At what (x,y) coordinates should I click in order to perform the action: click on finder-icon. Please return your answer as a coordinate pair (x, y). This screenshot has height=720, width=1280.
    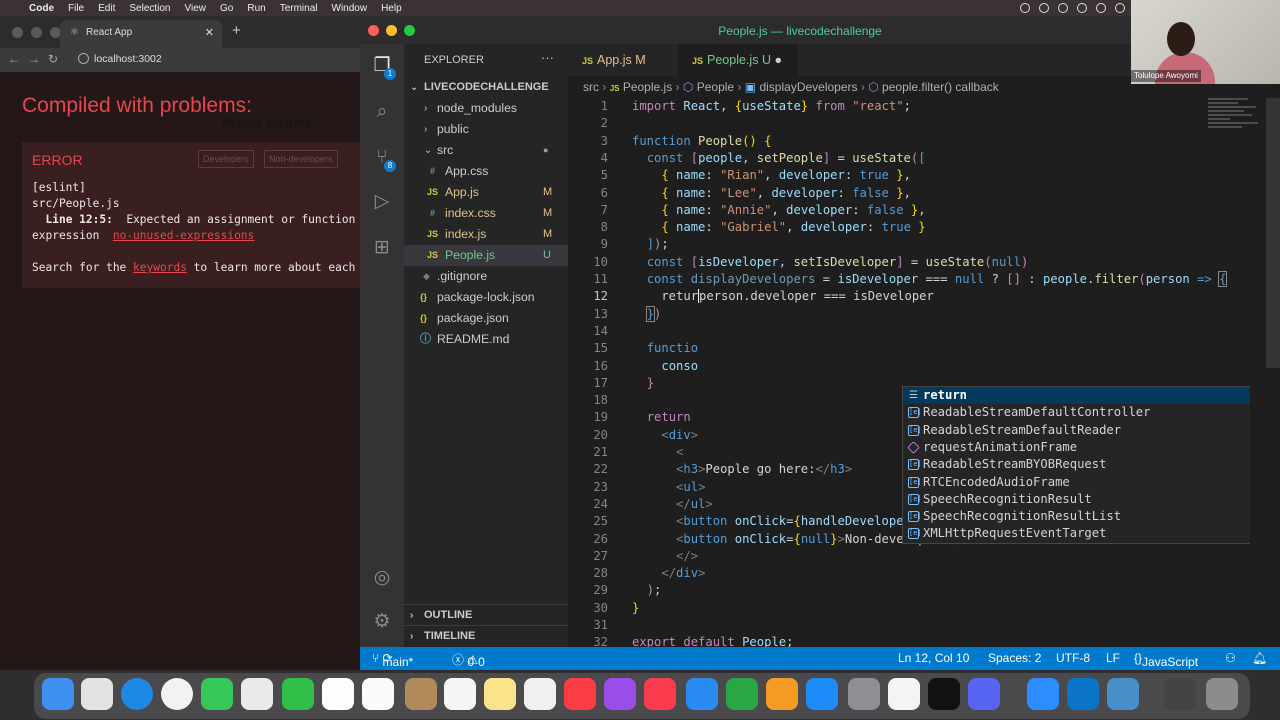
    Looking at the image, I should click on (58, 694).